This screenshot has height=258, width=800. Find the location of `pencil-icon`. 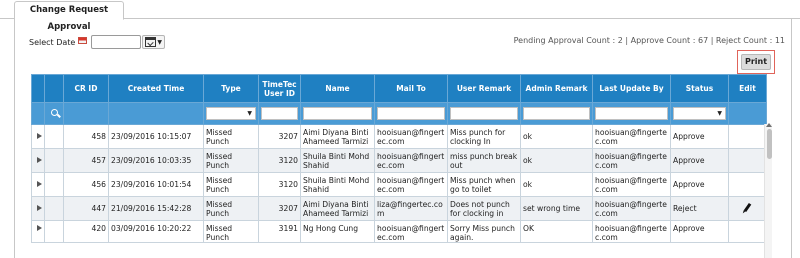

pencil-icon is located at coordinates (747, 207).